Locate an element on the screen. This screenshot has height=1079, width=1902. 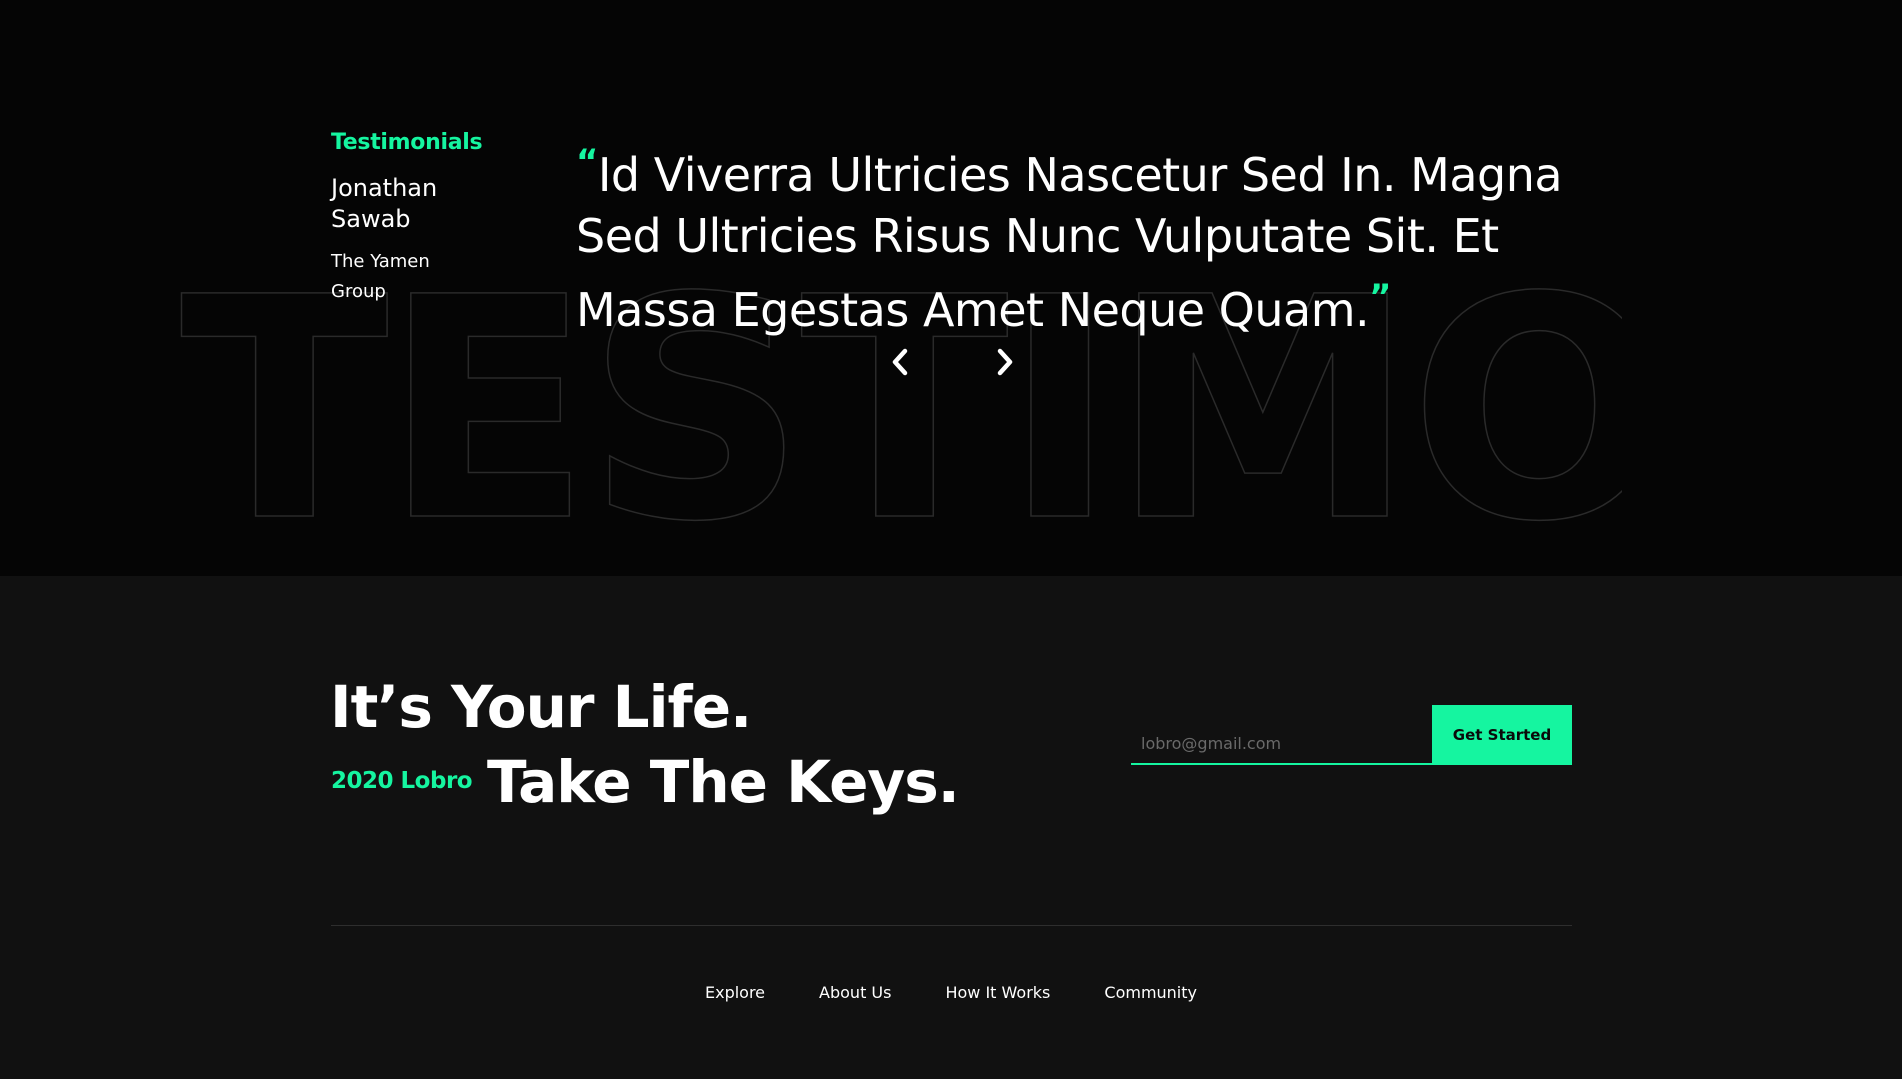
signup-form: Get Started is located at coordinates (1351, 735).